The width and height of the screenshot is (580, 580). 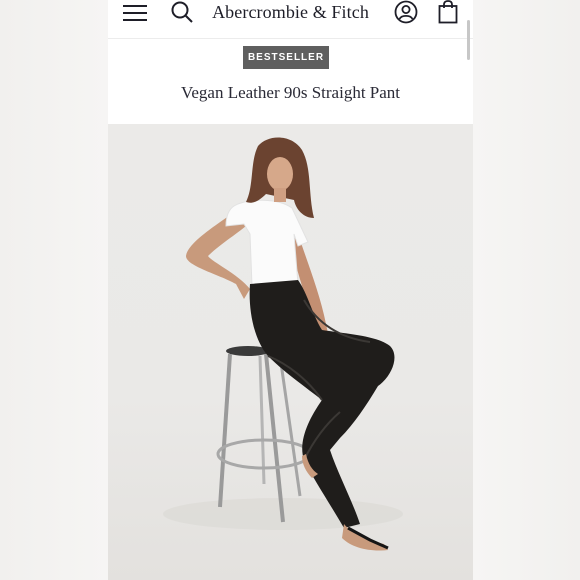 I want to click on shopping-bag-icon, so click(x=448, y=12).